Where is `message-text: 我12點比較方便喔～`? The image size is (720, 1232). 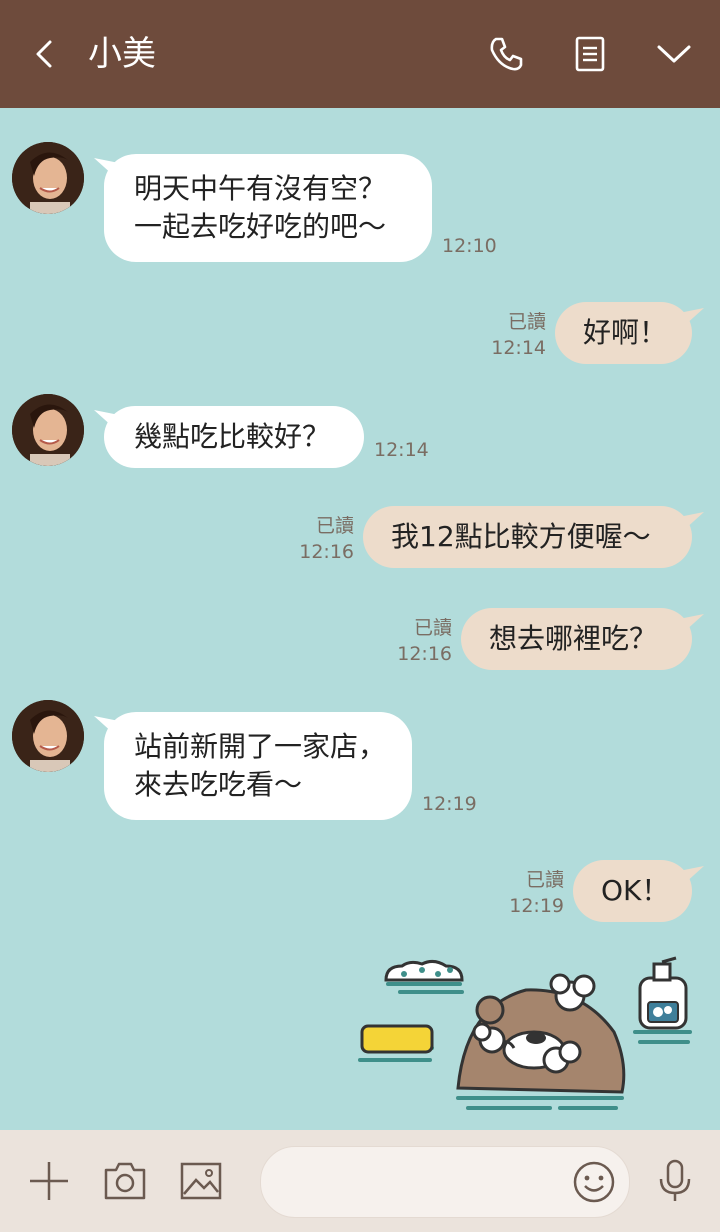
message-text: 我12點比較方便喔～ is located at coordinates (521, 536).